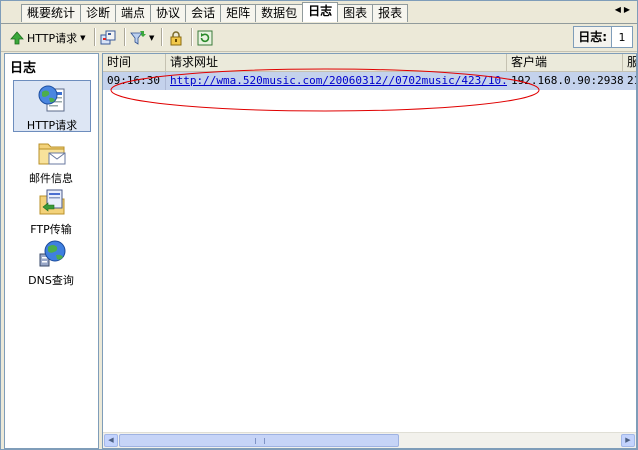 This screenshot has height=450, width=638. What do you see at coordinates (593, 37) in the screenshot?
I see `log-counter-label: 日志:` at bounding box center [593, 37].